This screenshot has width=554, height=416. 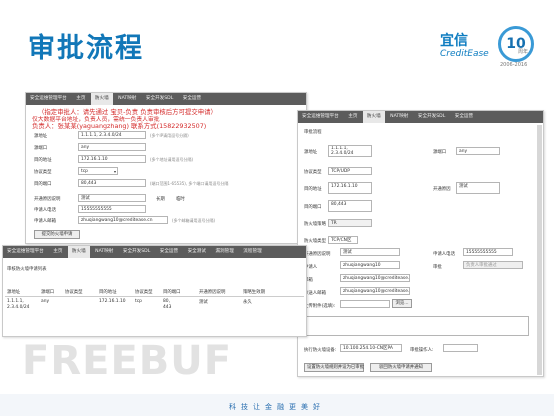 I want to click on protocol-select-value: tcp, so click(x=84, y=171).